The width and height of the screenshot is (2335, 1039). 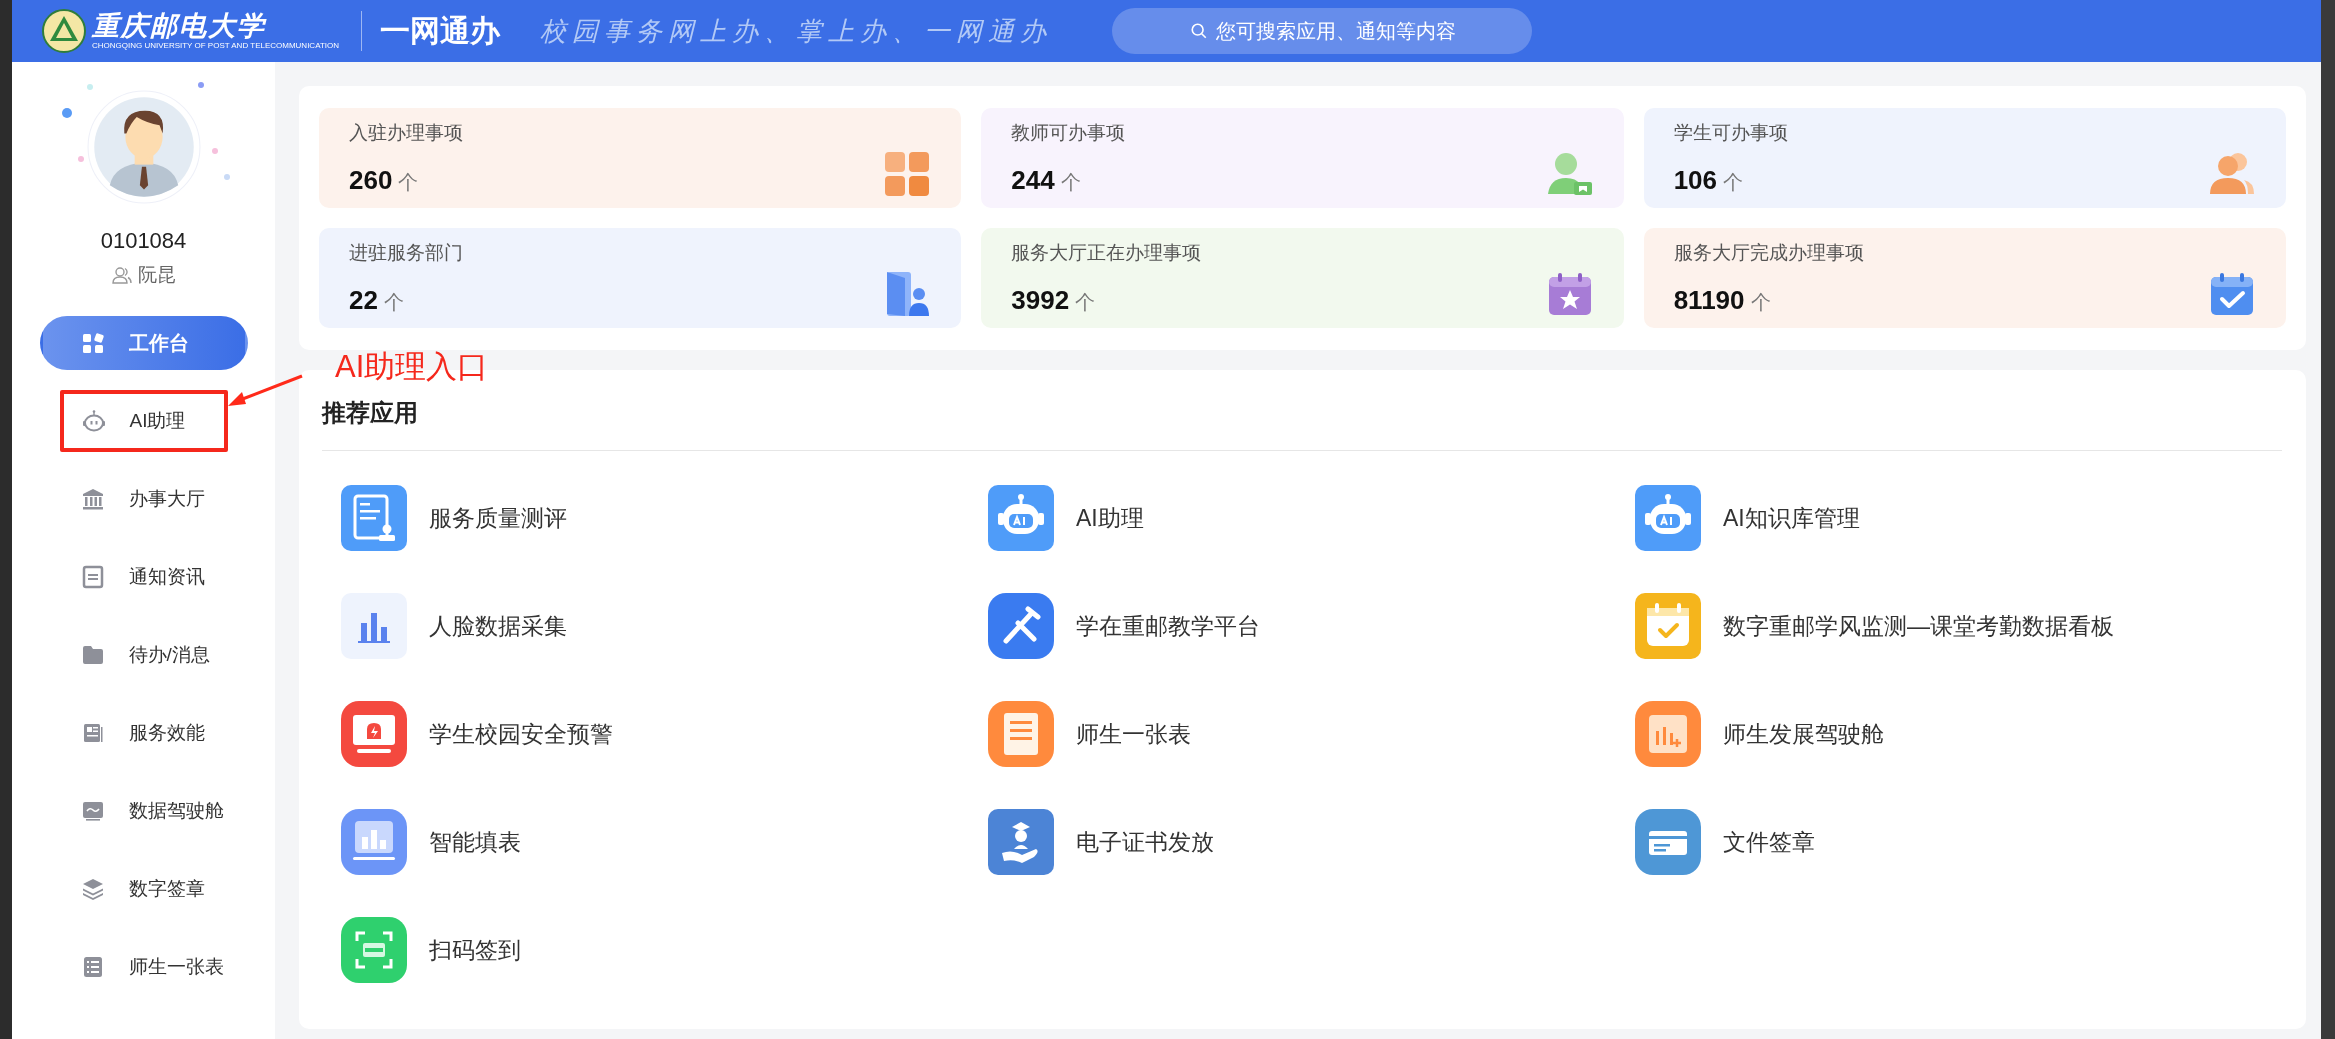 What do you see at coordinates (664, 950) in the screenshot?
I see `app-item: 扫码签到` at bounding box center [664, 950].